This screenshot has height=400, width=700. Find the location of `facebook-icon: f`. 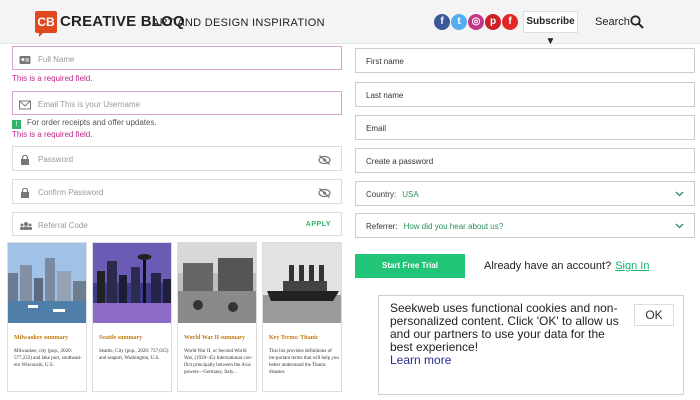

facebook-icon: f is located at coordinates (442, 22).